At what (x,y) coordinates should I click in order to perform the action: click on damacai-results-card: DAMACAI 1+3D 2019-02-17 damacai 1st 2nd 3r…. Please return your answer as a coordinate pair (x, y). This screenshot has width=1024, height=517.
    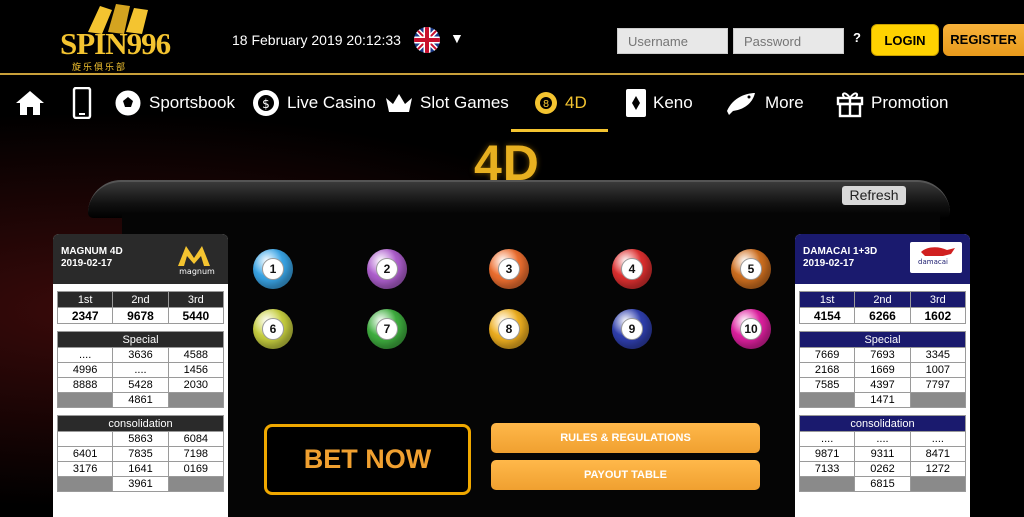
    Looking at the image, I should click on (882, 375).